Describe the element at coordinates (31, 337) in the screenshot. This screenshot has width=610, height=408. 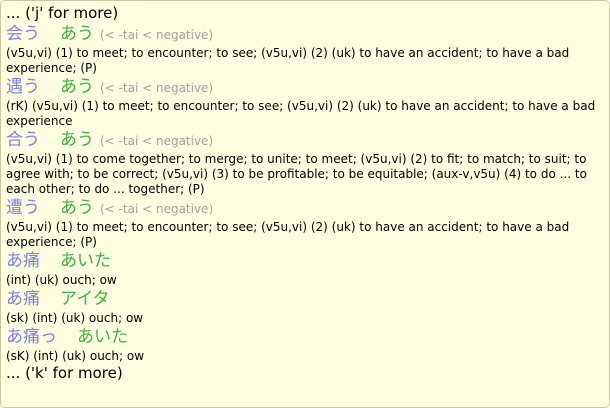
I see `entry-kanji: あ痛っ` at that location.